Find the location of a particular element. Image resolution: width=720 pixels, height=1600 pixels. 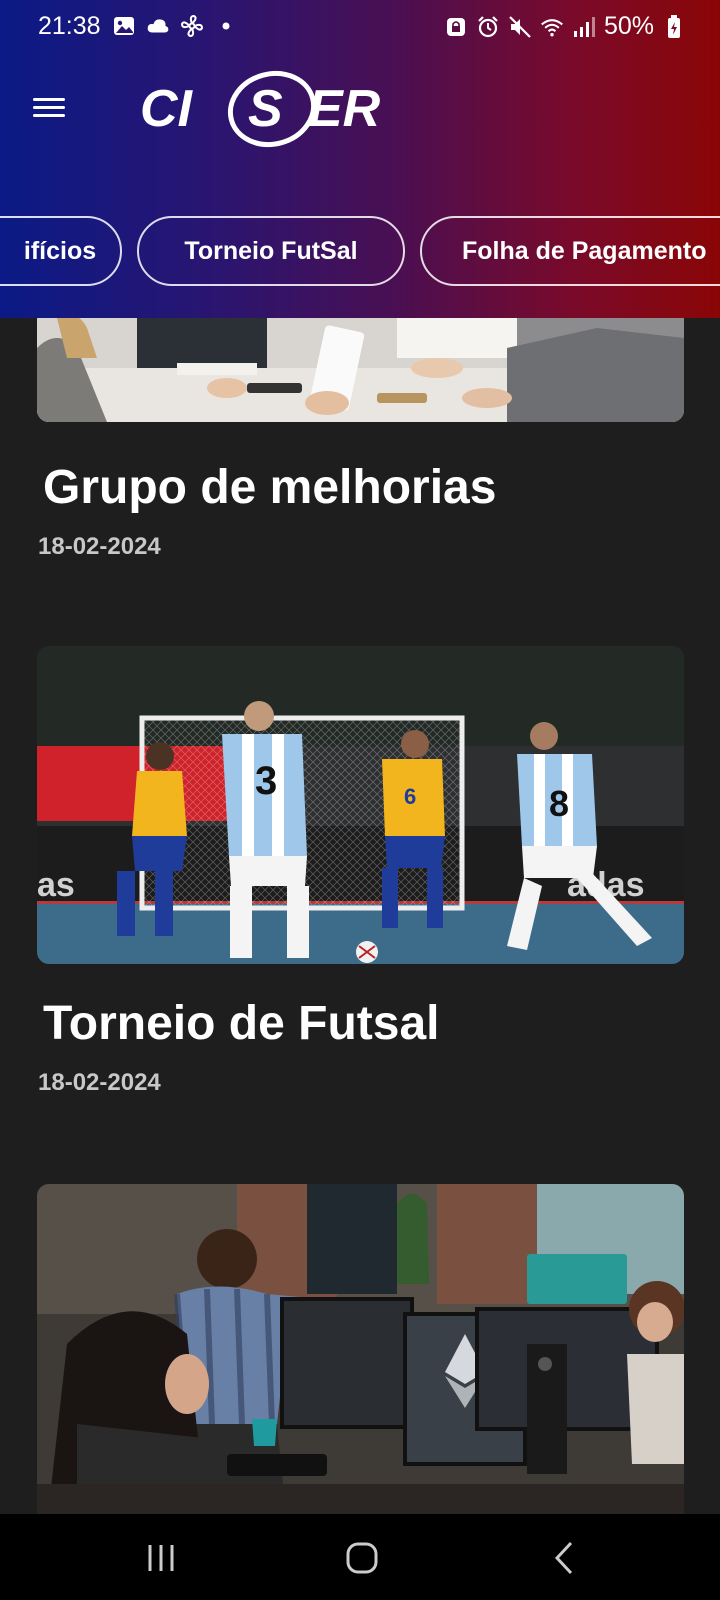

svg-text: as is located at coordinates (56, 885).